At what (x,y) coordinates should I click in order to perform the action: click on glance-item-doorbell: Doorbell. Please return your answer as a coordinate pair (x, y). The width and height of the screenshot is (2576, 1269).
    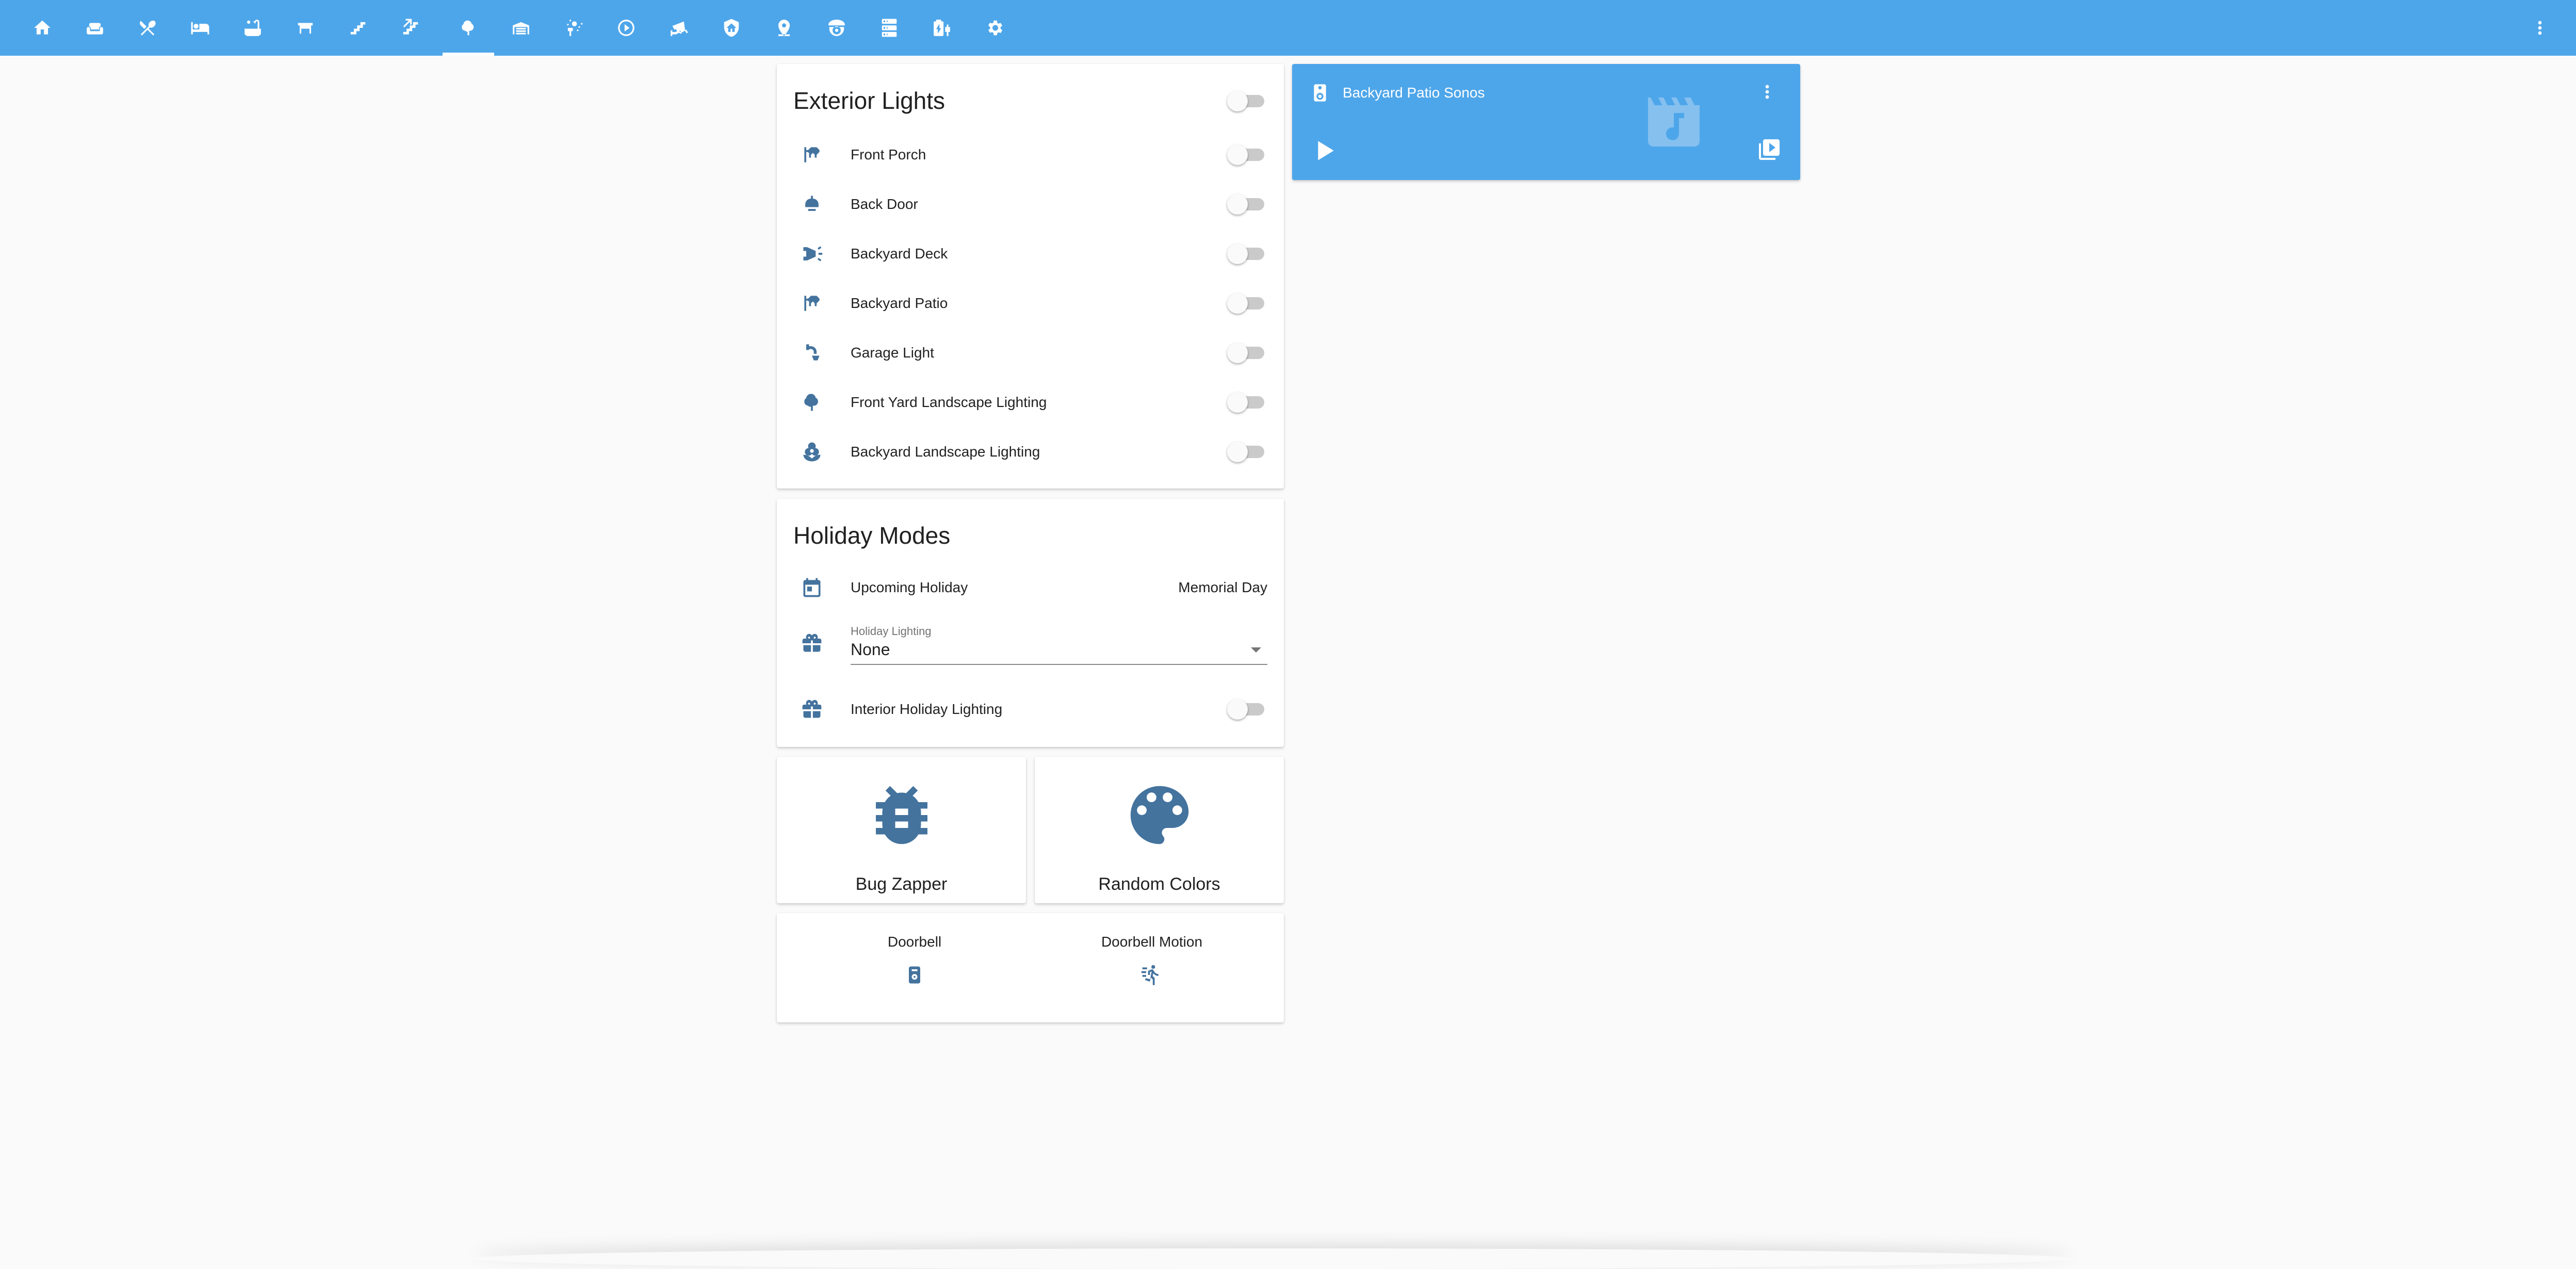
    Looking at the image, I should click on (915, 967).